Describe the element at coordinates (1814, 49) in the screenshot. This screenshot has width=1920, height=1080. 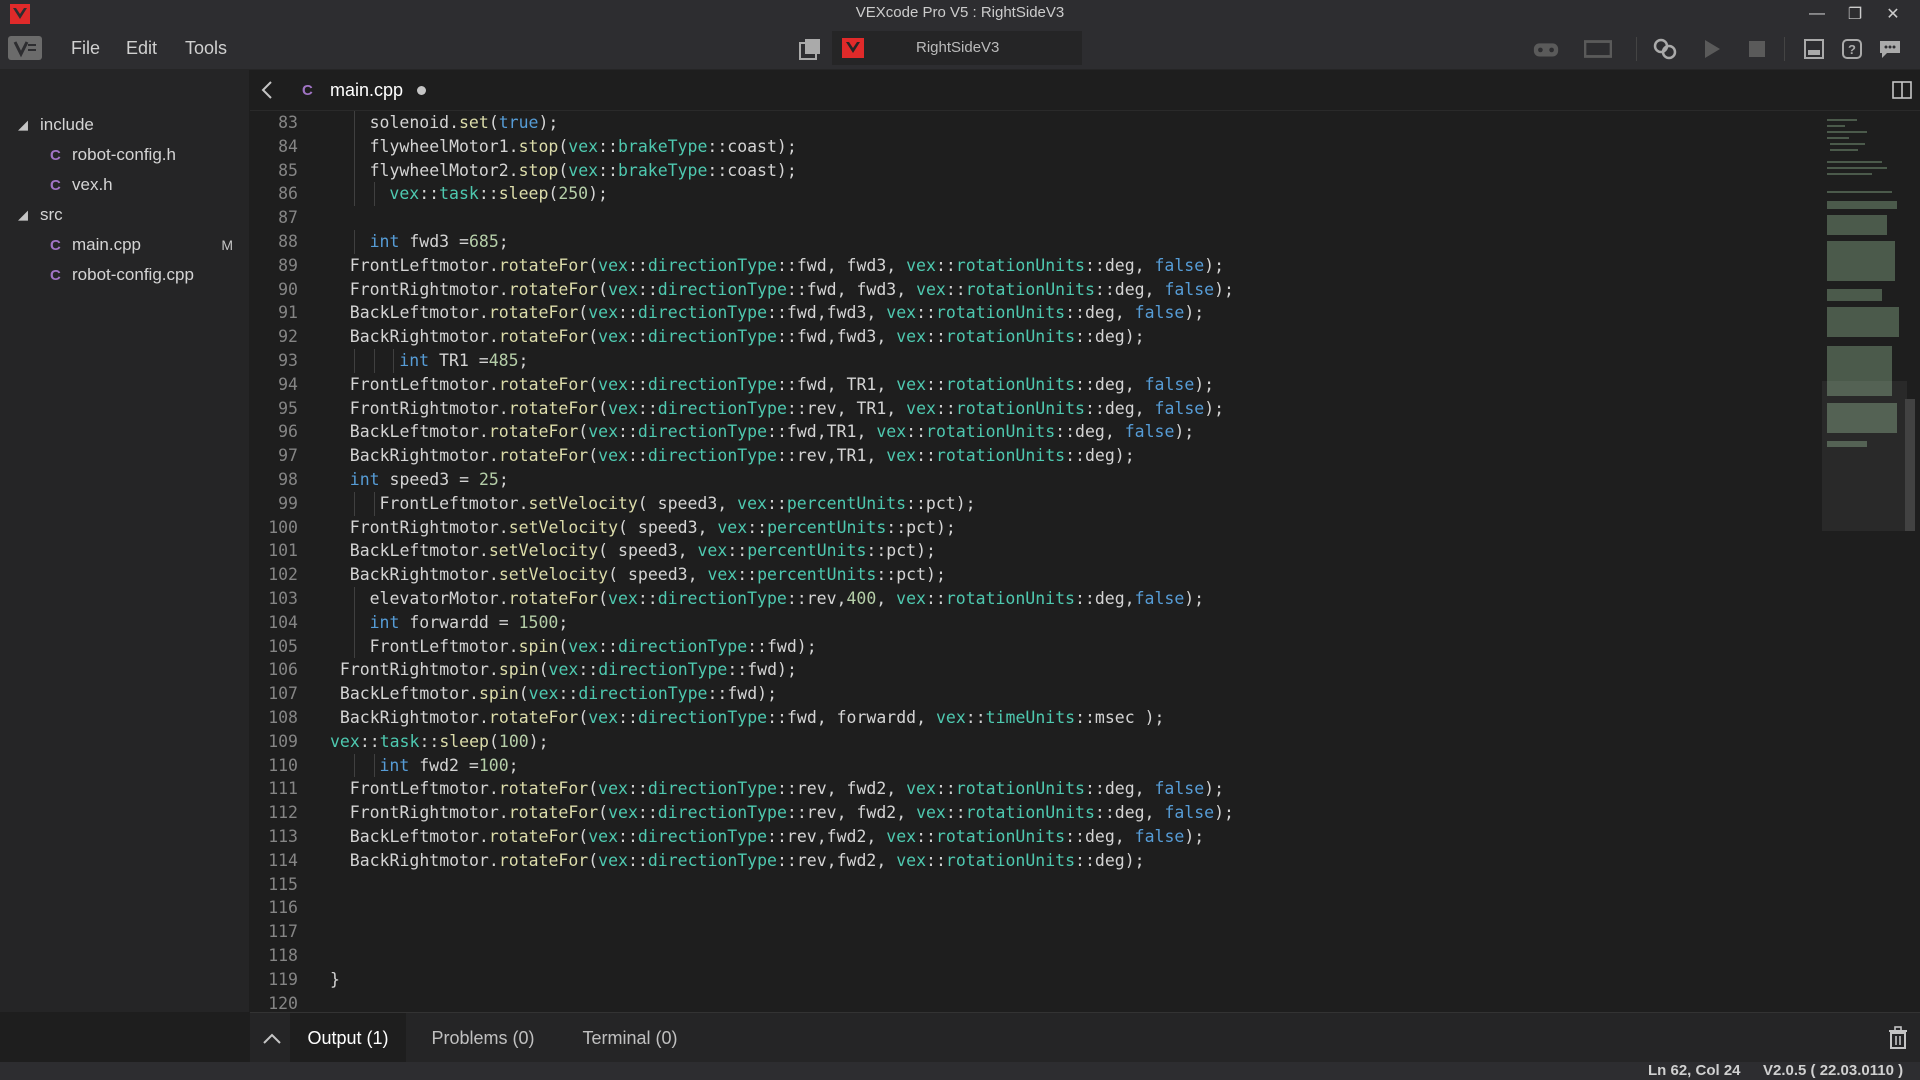
I see `device-info-icon` at that location.